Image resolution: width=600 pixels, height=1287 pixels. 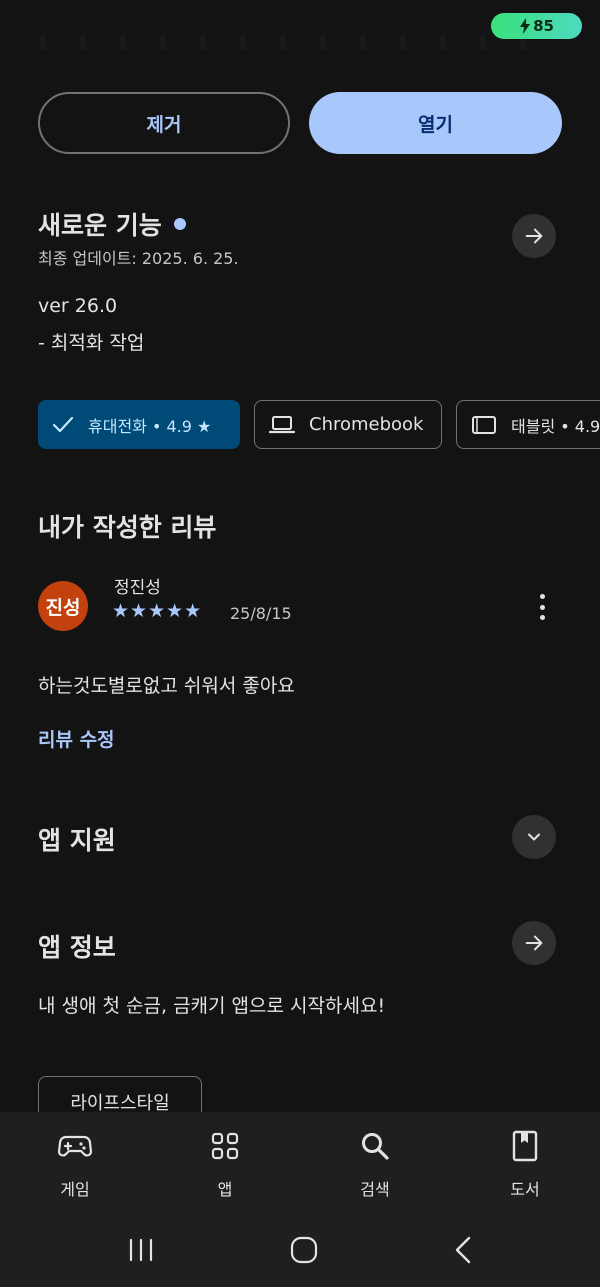 I want to click on open-button-label: 열기, so click(x=435, y=124).